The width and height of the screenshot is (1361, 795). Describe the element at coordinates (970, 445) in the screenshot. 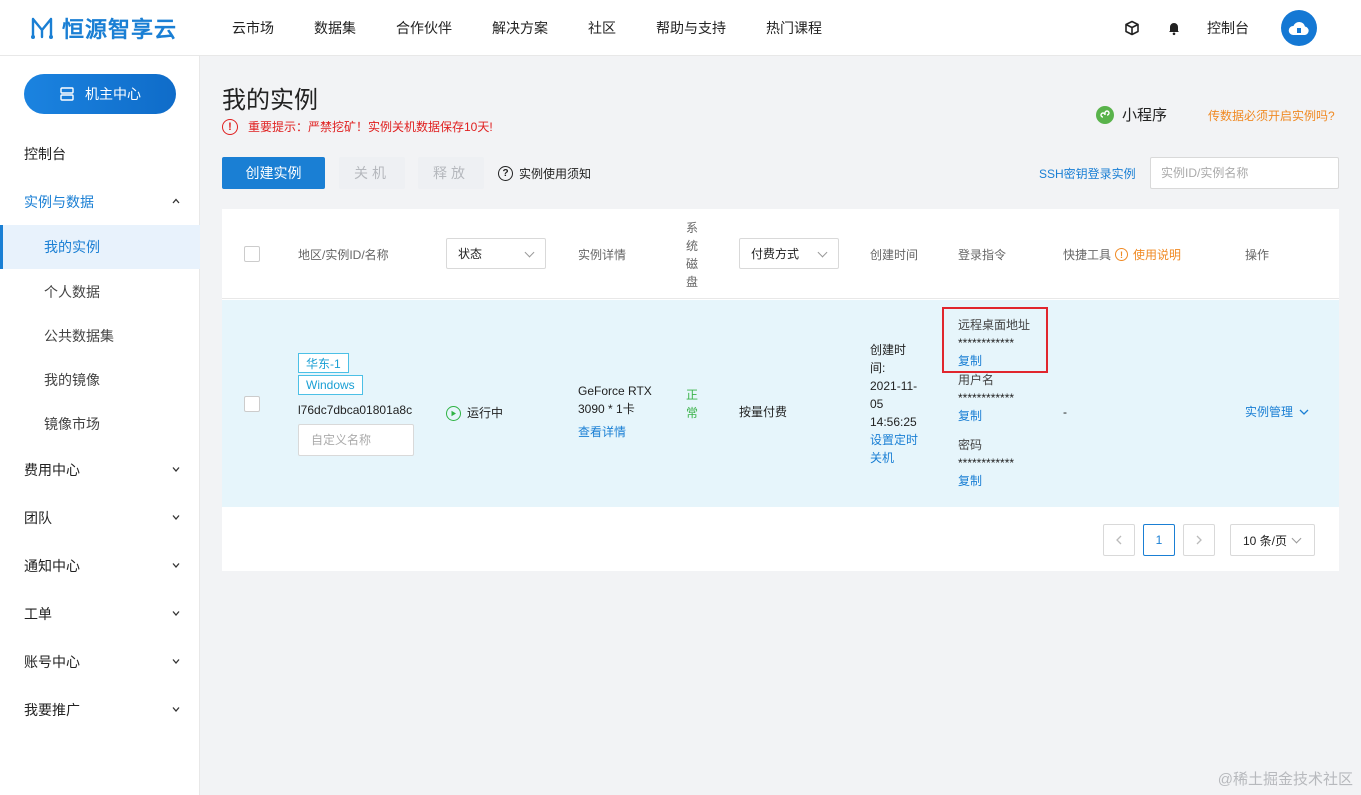

I see `password-label: 密码` at that location.